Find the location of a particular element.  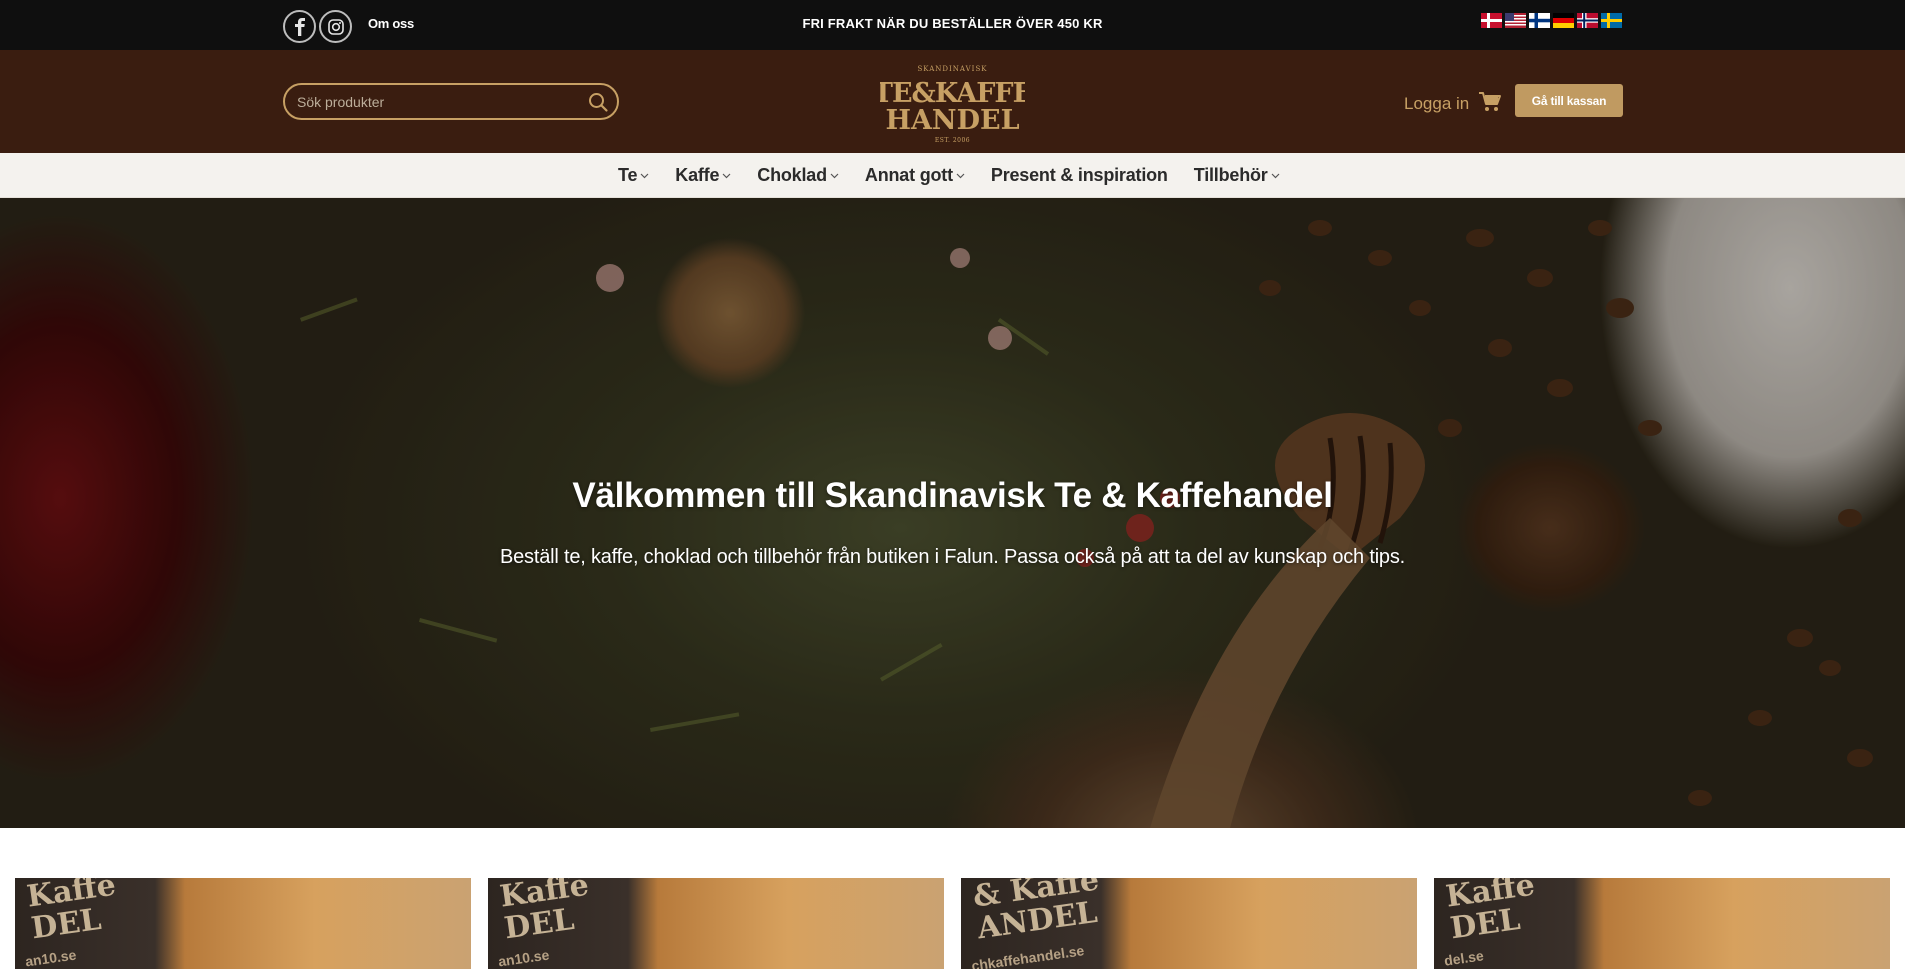

nav-item-label: Present & inspiration is located at coordinates (1079, 175).